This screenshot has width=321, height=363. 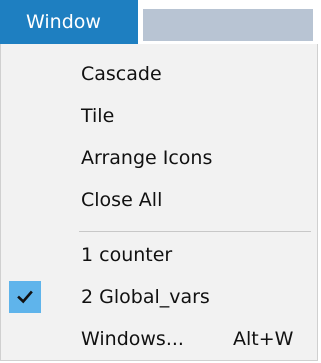 I want to click on menu-bar: Window, so click(x=160, y=22).